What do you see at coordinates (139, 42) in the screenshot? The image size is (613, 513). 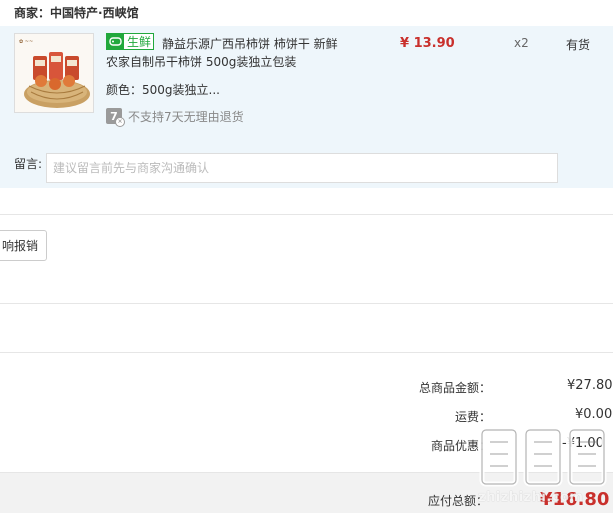 I see `fresh-badge-label: 生鲜` at bounding box center [139, 42].